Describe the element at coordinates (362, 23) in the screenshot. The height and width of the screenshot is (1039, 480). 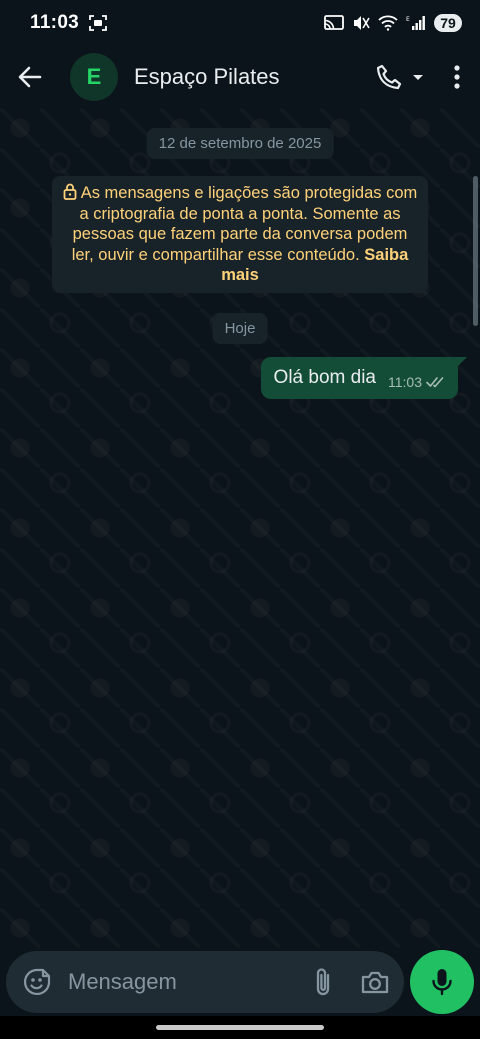
I see `mute-icon` at that location.